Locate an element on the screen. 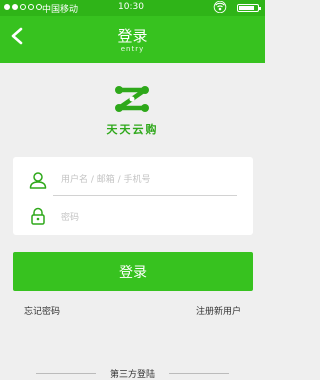  status-bar: 中国移动 10:30 is located at coordinates (132, 8).